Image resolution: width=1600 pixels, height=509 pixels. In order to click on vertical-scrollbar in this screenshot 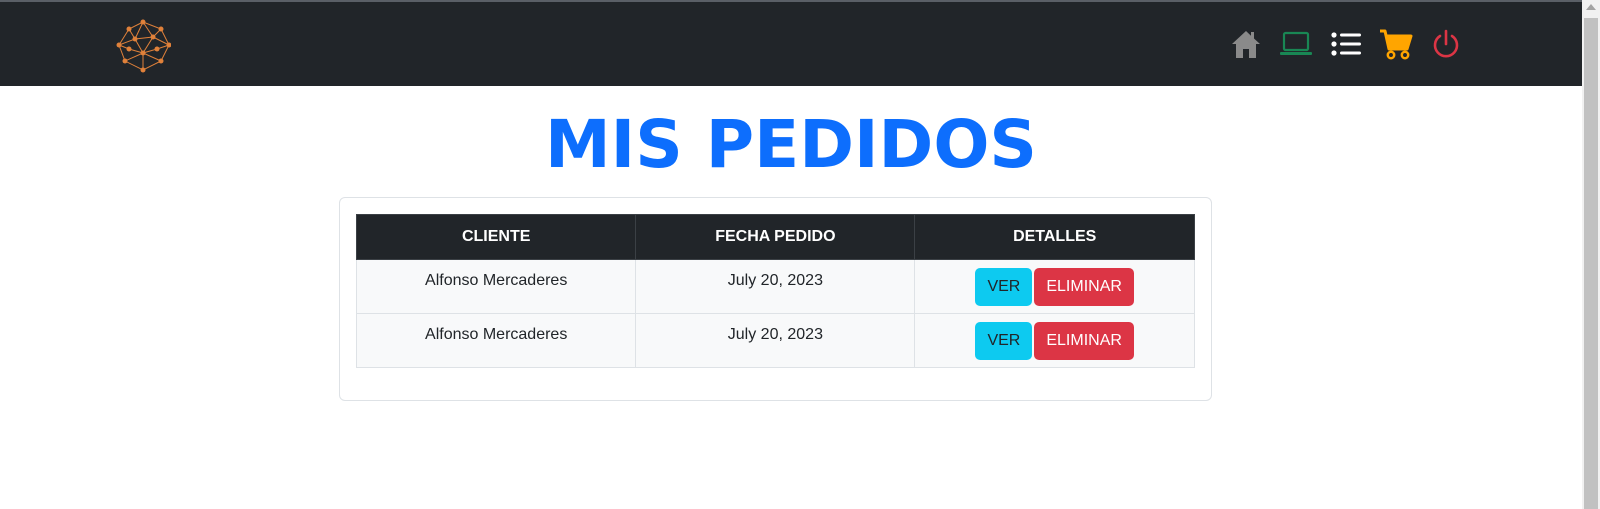, I will do `click(1591, 254)`.